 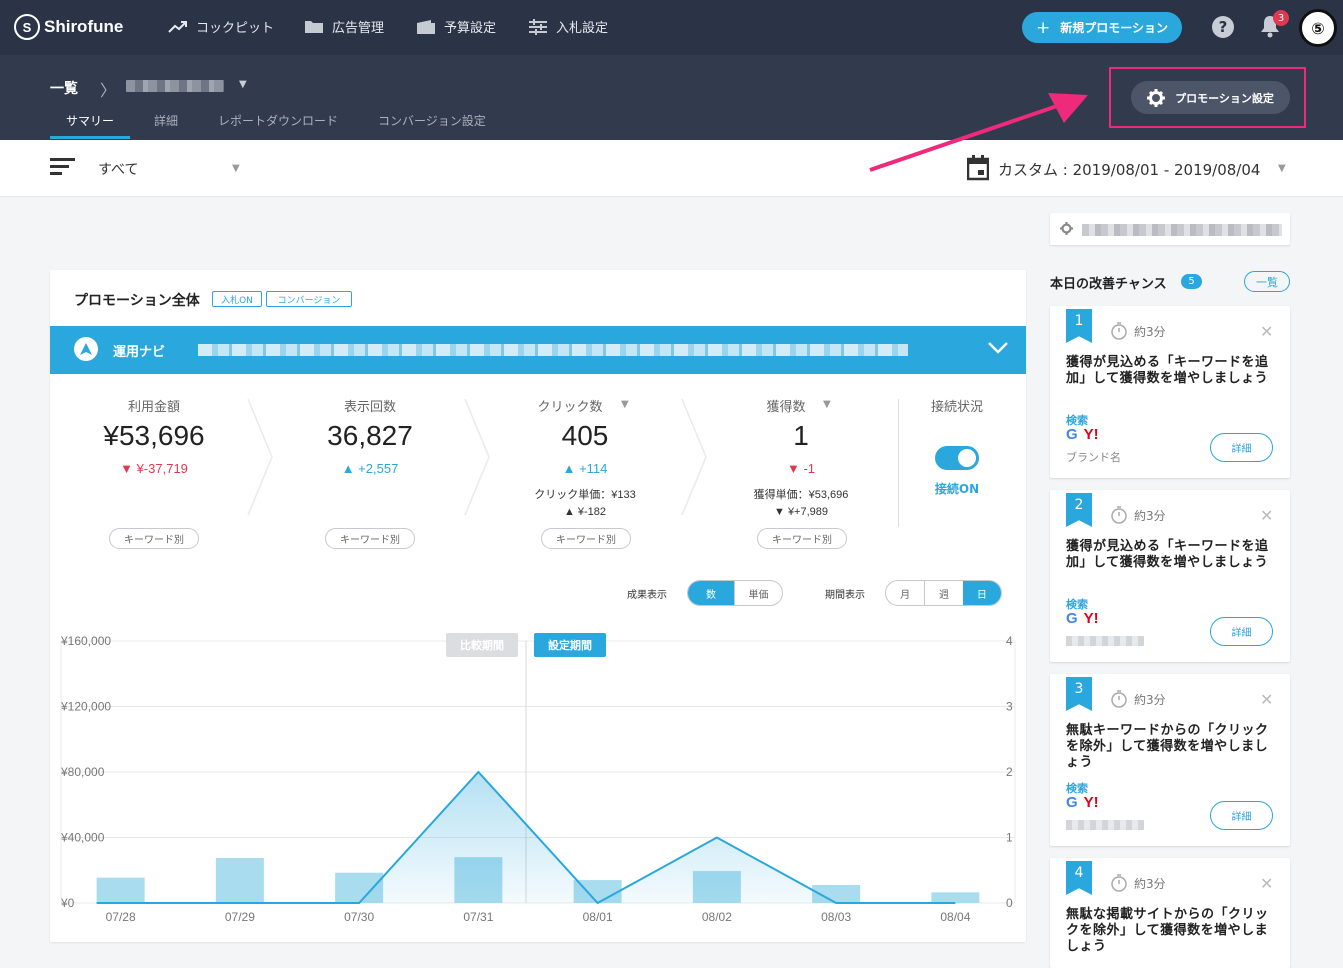 What do you see at coordinates (235, 28) in the screenshot?
I see `nav-label: コックピット` at bounding box center [235, 28].